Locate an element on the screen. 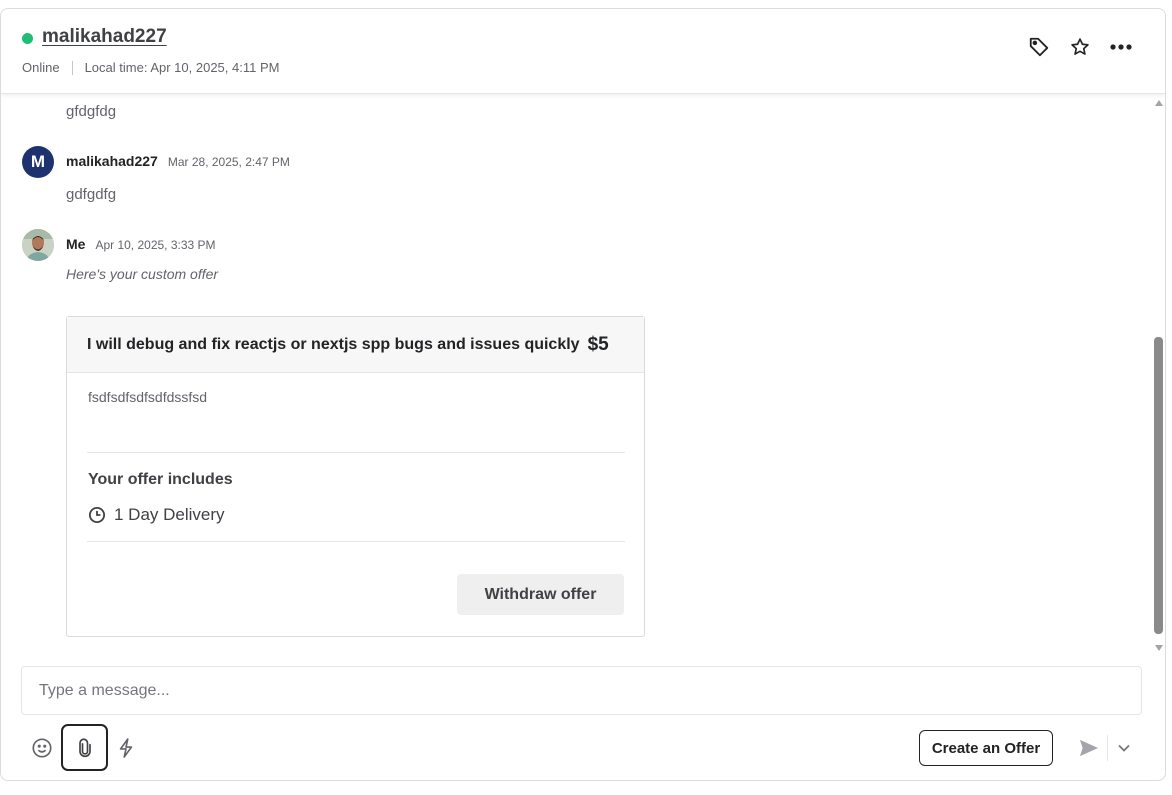 The image size is (1172, 795). avatar-letter: M is located at coordinates (38, 161).